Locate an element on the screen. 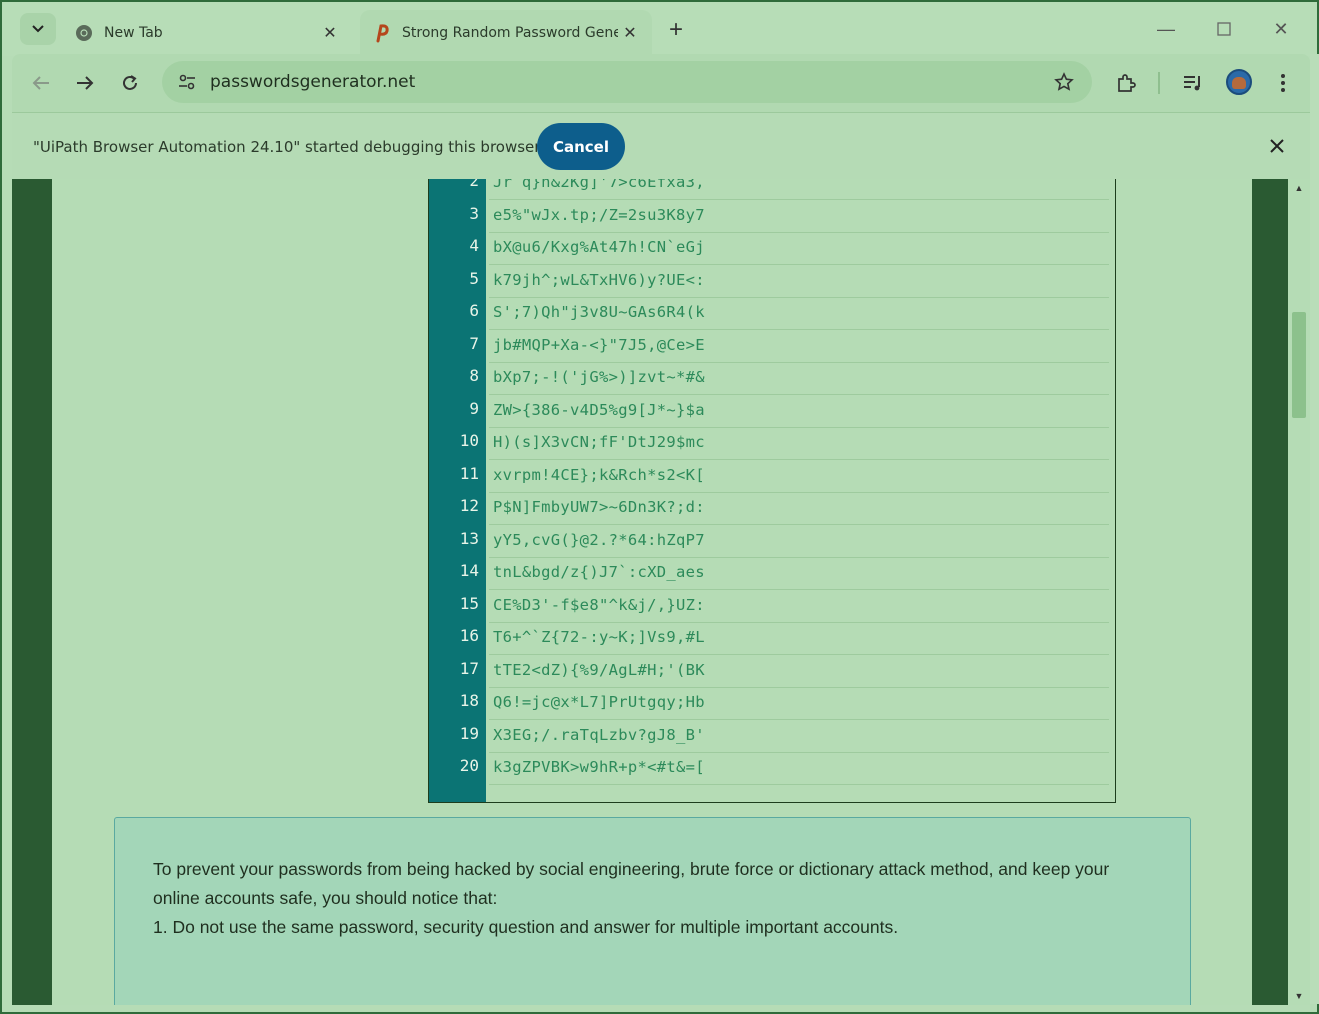 The image size is (1319, 1014). password-row: 19 X3EG;/.raTqLzbv?gJ8_B' is located at coordinates (772, 737).